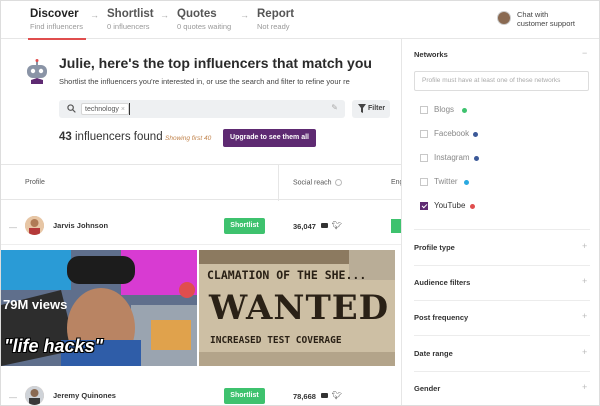 This screenshot has width=600, height=406. I want to click on video-thumbnail-life-hacks: 79M views "life hacks", so click(99, 308).